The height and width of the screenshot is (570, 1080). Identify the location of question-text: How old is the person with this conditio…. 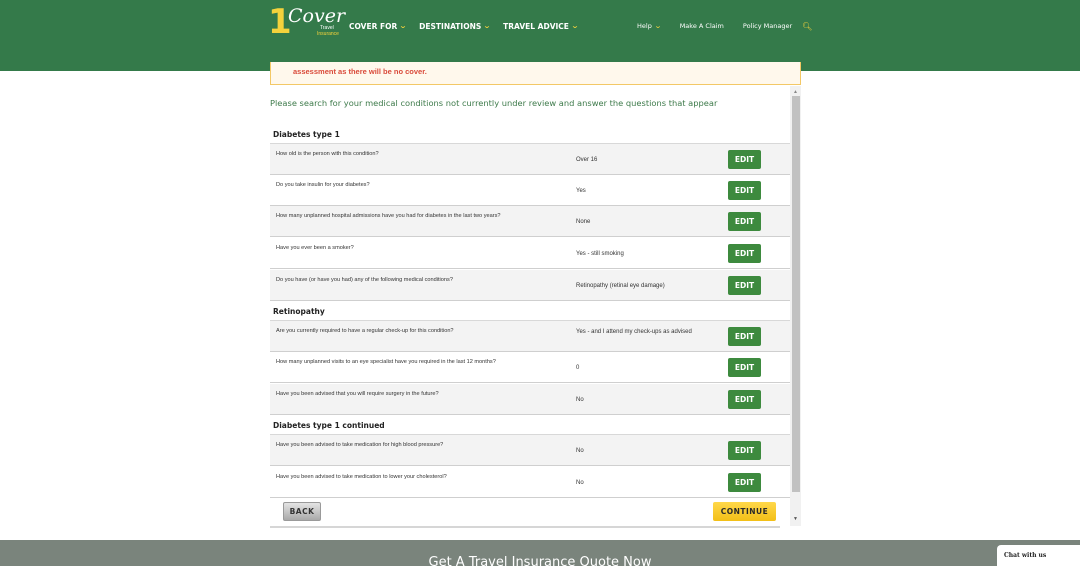
(327, 154).